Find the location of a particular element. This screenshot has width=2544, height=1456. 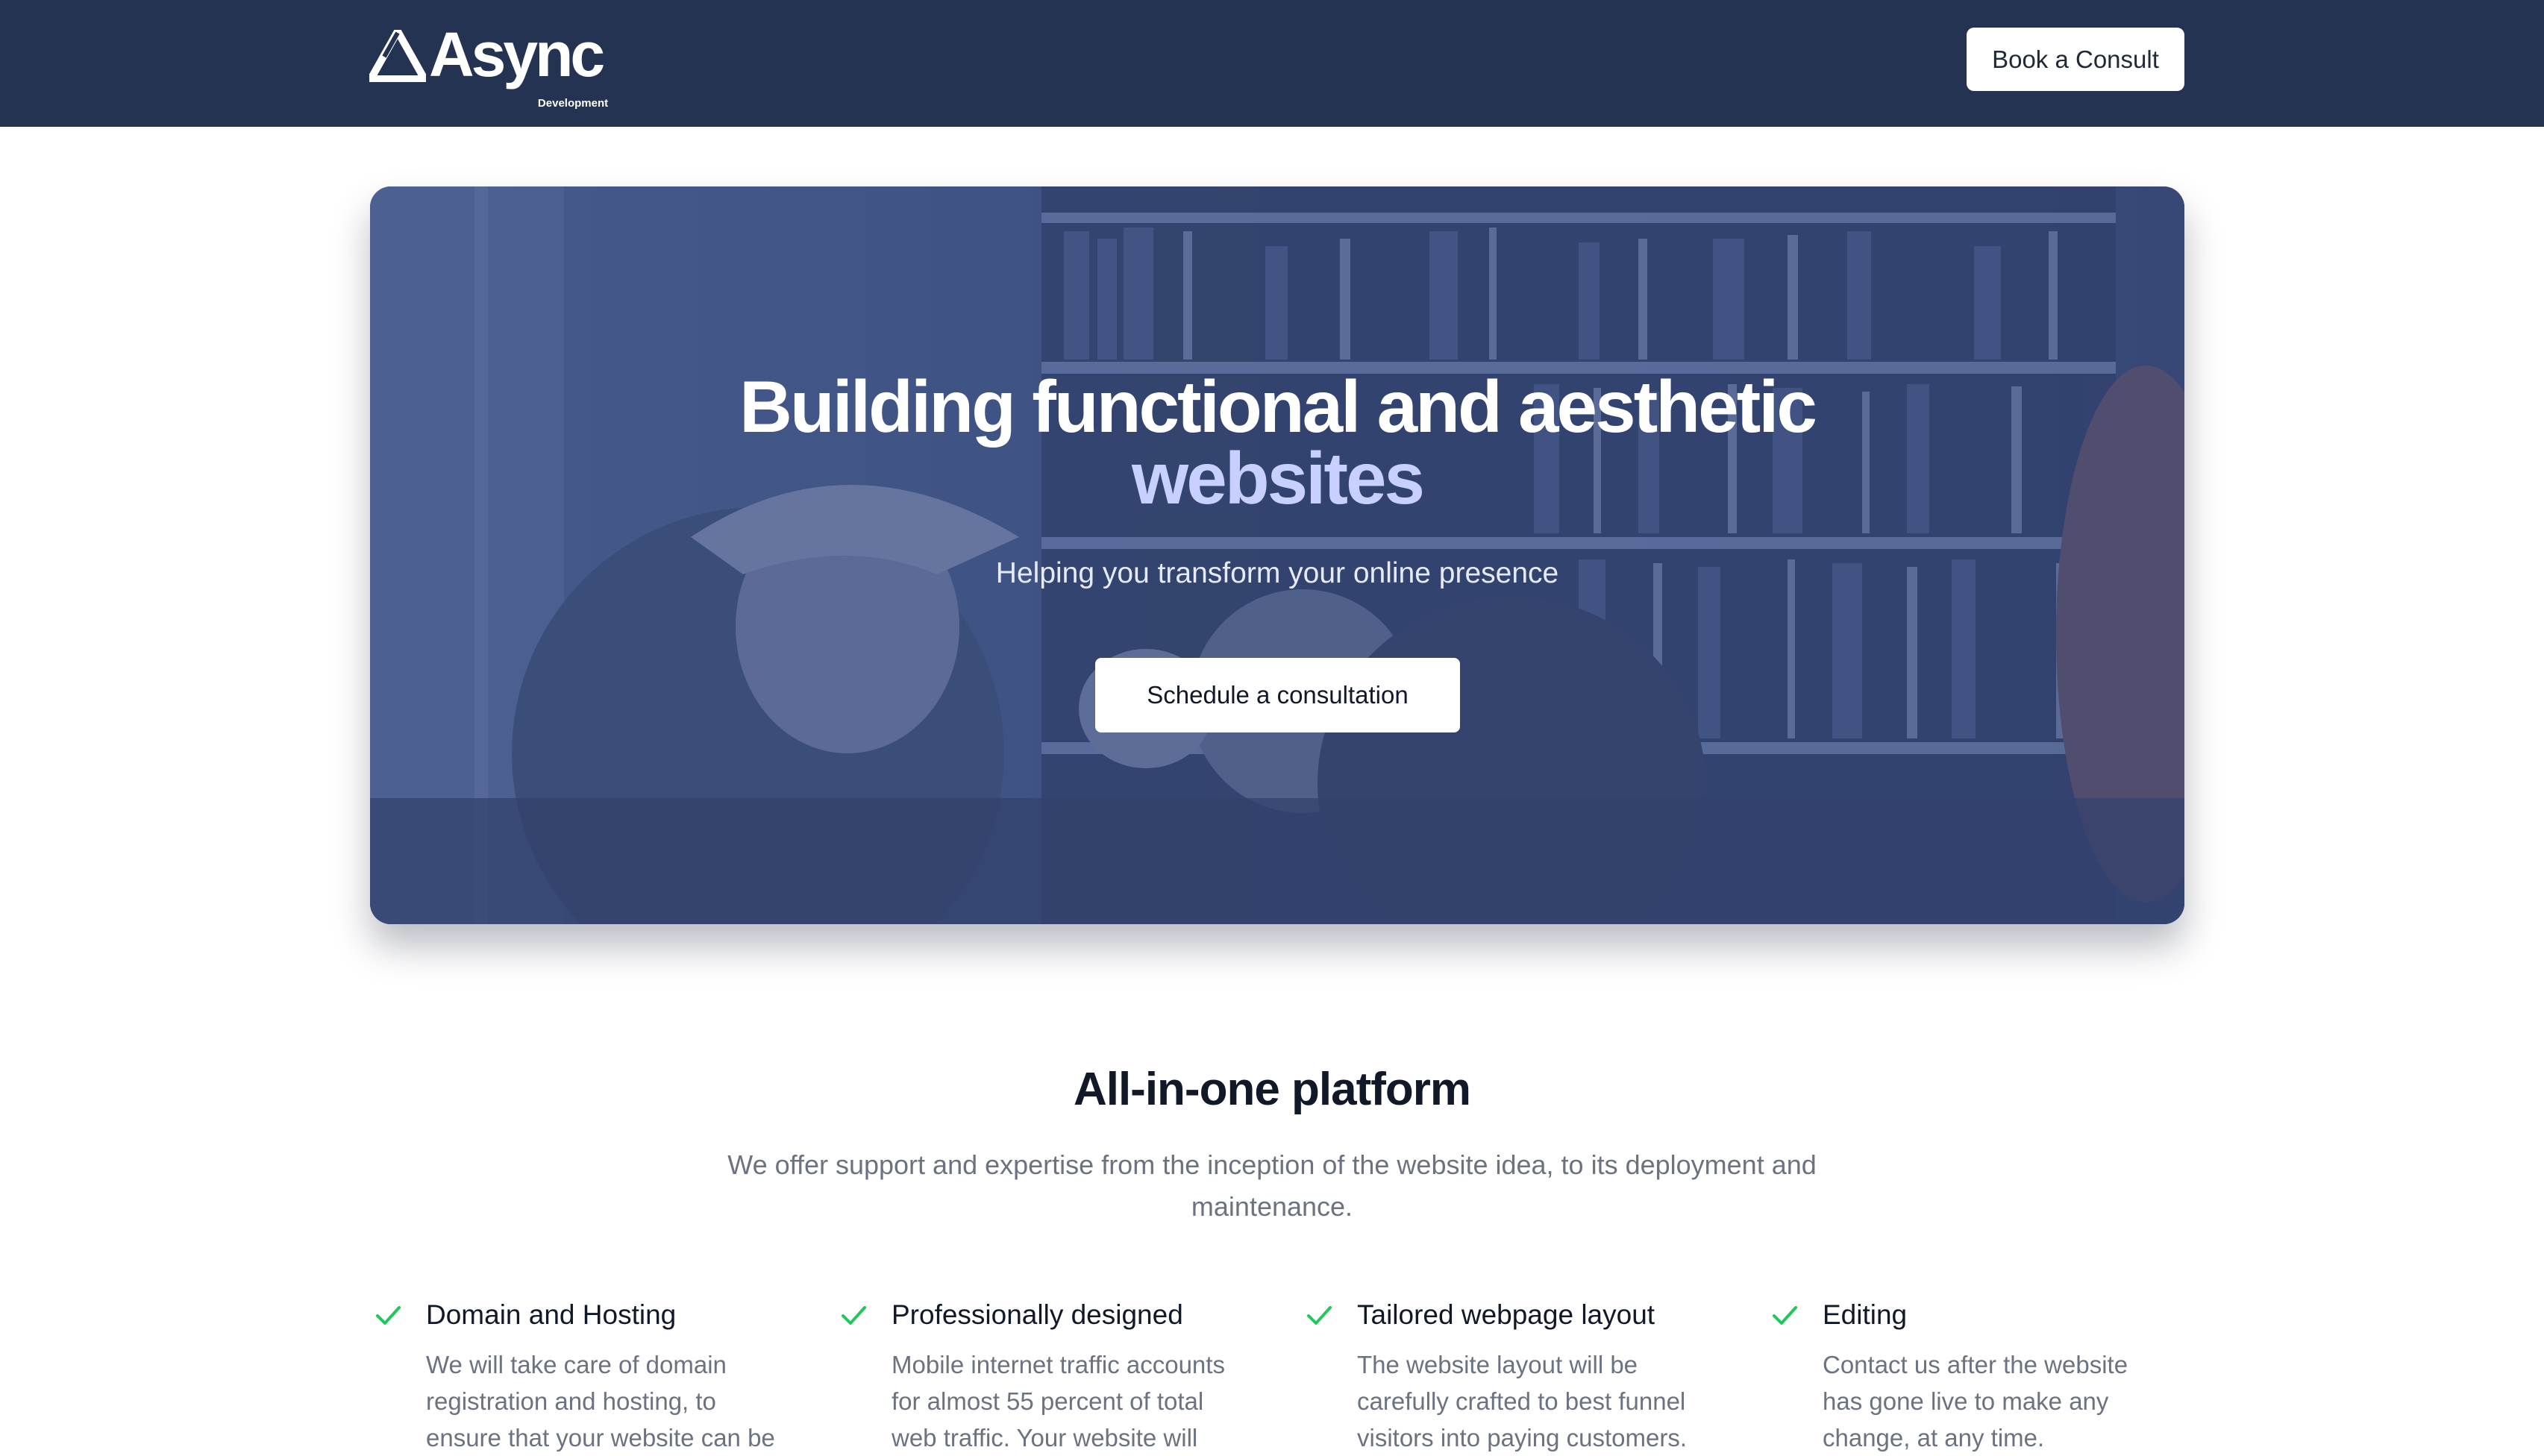

hero-title-accent: websites is located at coordinates (1278, 478).